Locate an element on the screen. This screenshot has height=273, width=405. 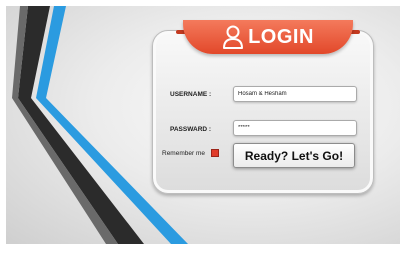
remember-me-label: Remember me is located at coordinates (183, 153).